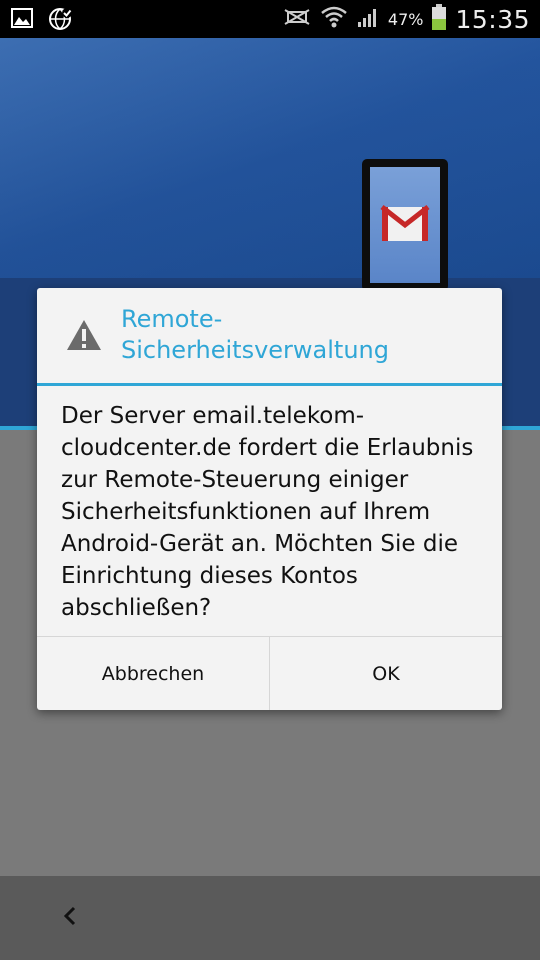  Describe the element at coordinates (385, 673) in the screenshot. I see `ok-button: OK` at that location.